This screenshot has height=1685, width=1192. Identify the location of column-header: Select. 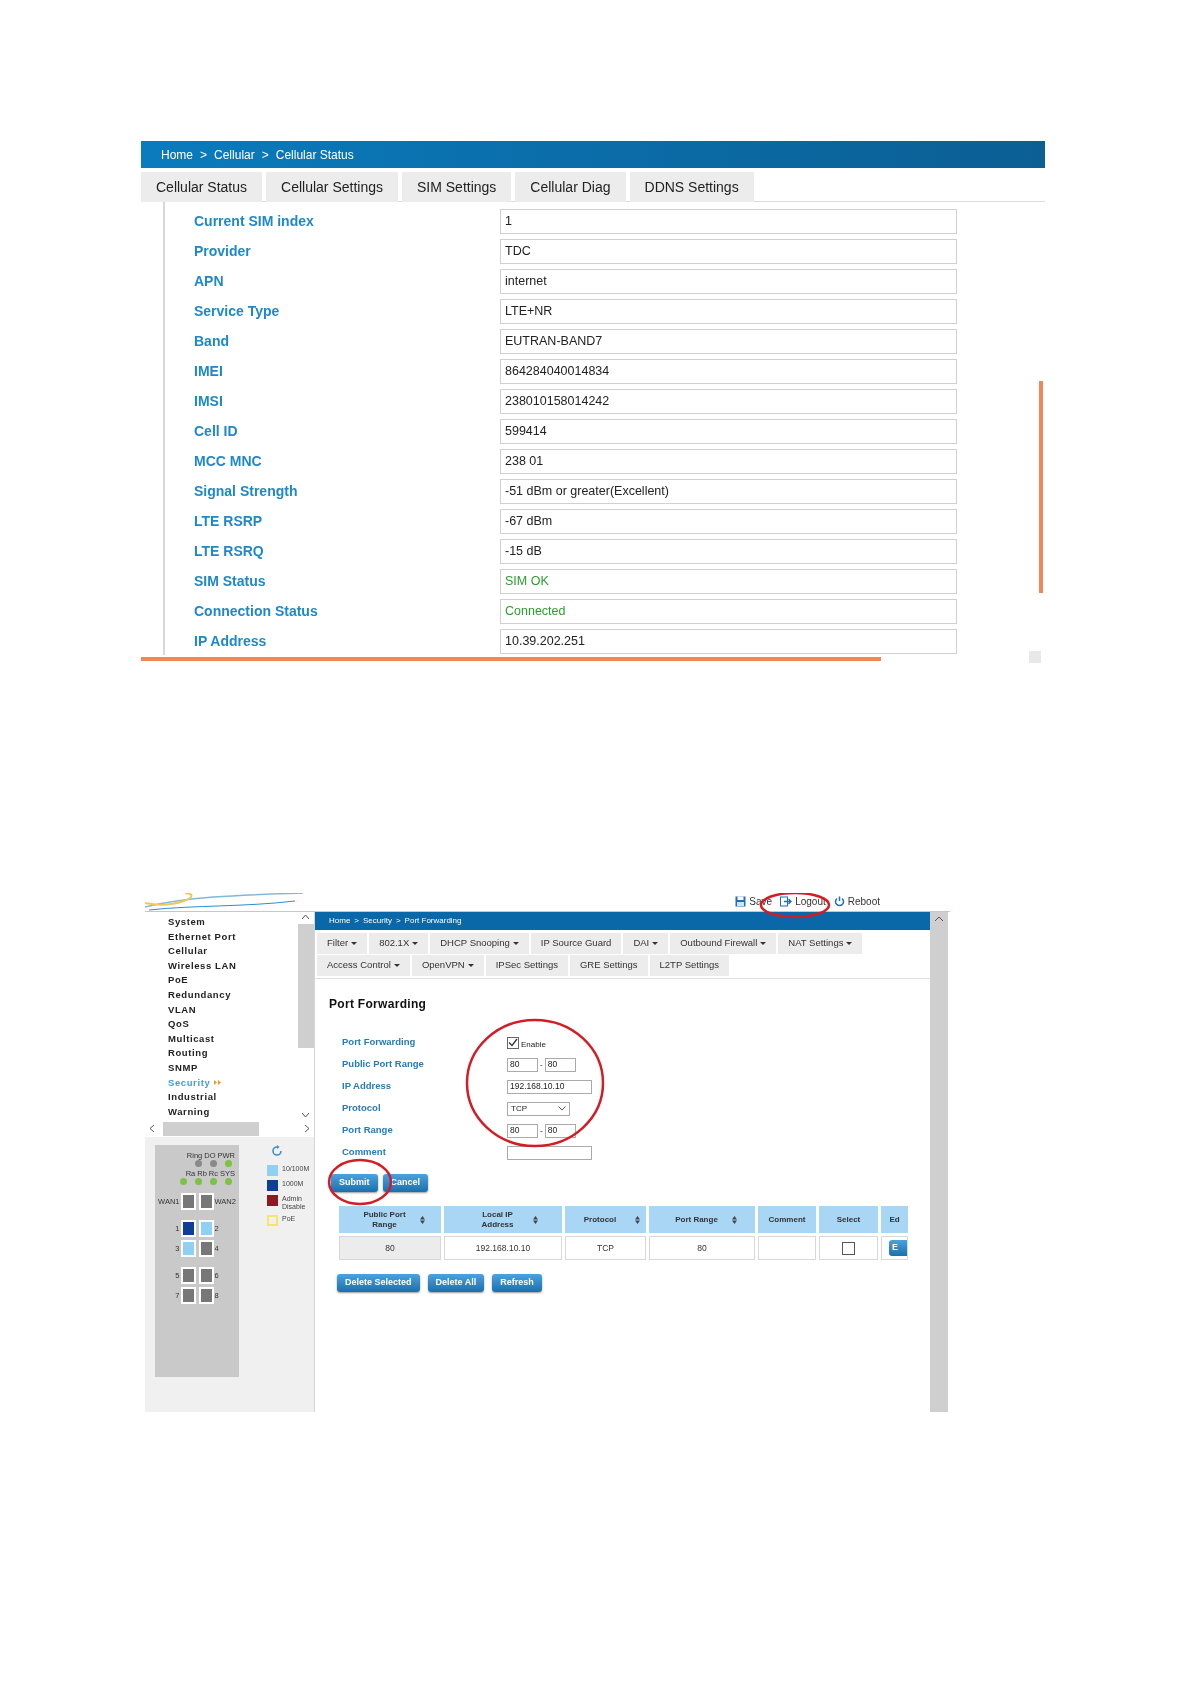
(848, 1219).